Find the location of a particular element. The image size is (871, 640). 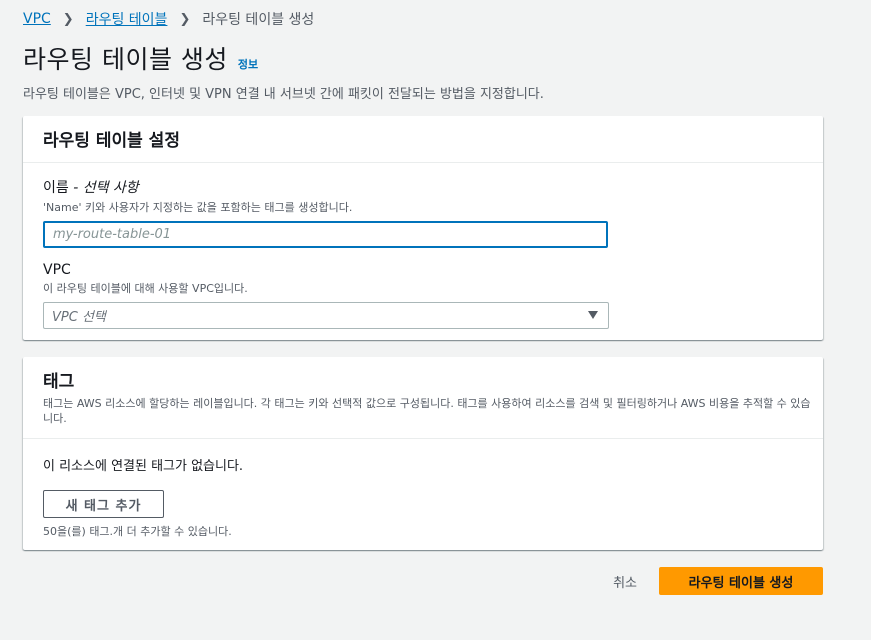

tag-limit-text: 50을(를) 태그.개 더 추가할 수 있습니다. is located at coordinates (137, 531).